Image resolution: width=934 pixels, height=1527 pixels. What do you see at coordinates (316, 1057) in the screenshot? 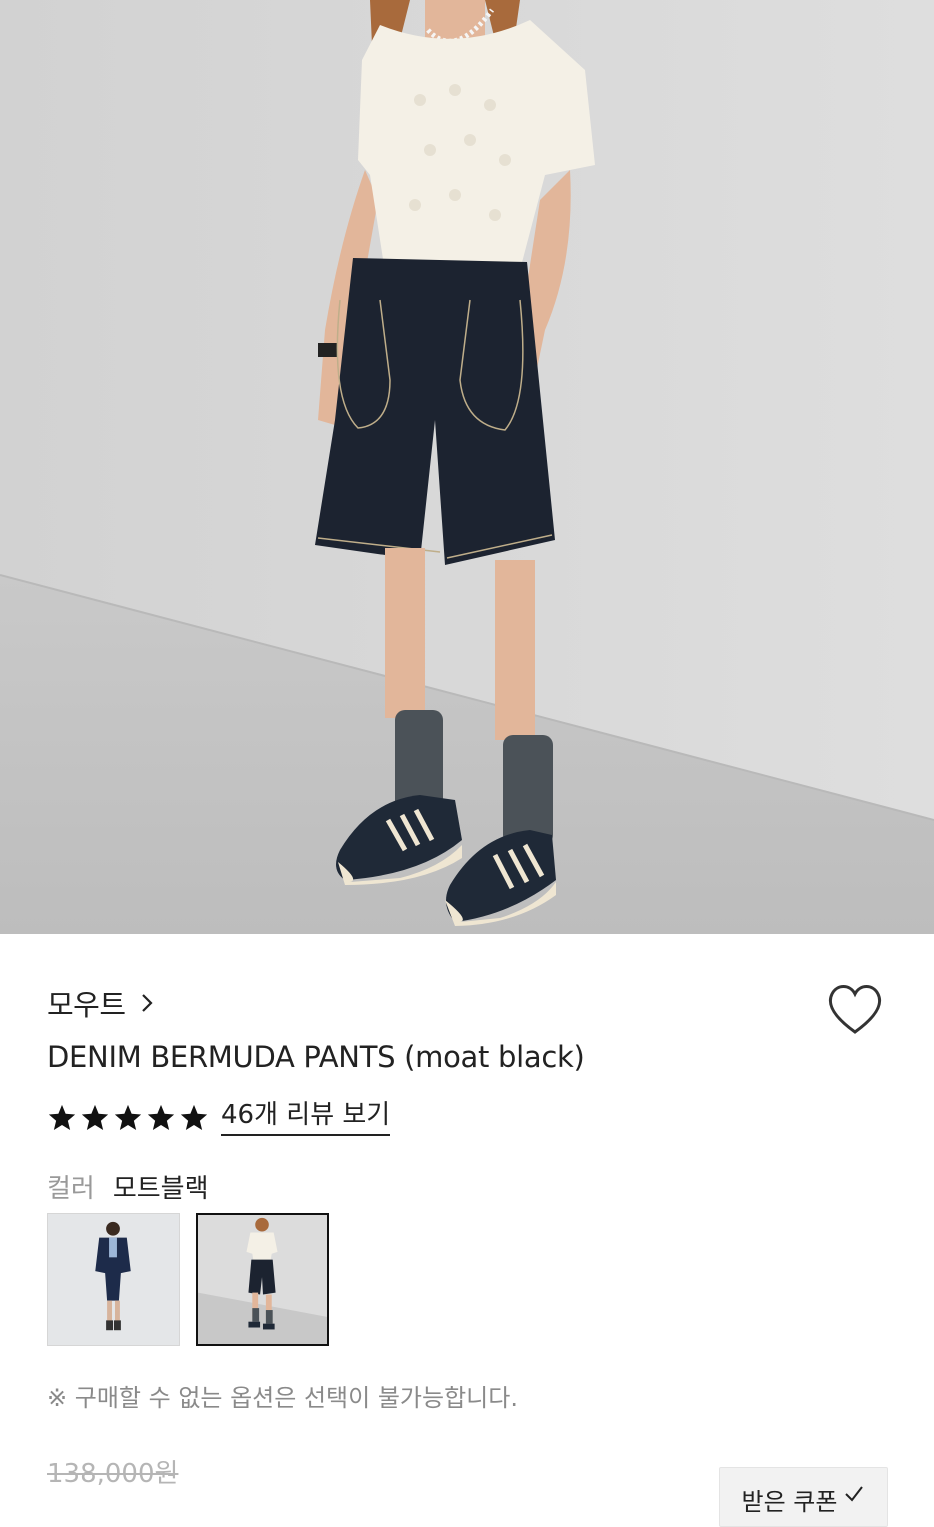
I see `product-title: DENIM BERMUDA PANTS (moat black)` at bounding box center [316, 1057].